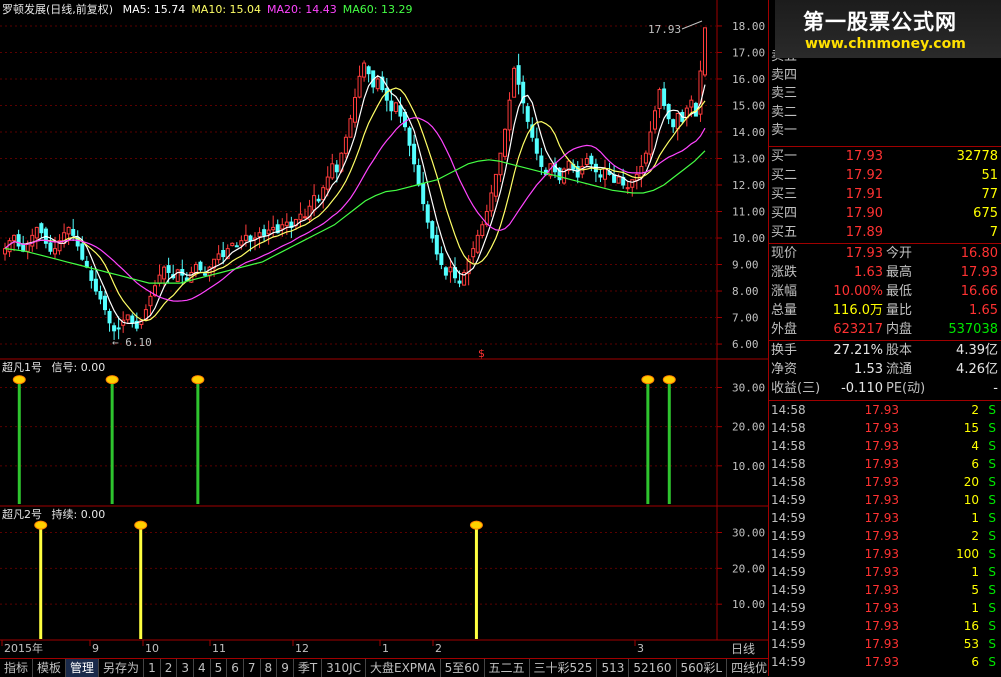 The height and width of the screenshot is (677, 1001). What do you see at coordinates (481, 353) in the screenshot?
I see `event-marker: $` at bounding box center [481, 353].